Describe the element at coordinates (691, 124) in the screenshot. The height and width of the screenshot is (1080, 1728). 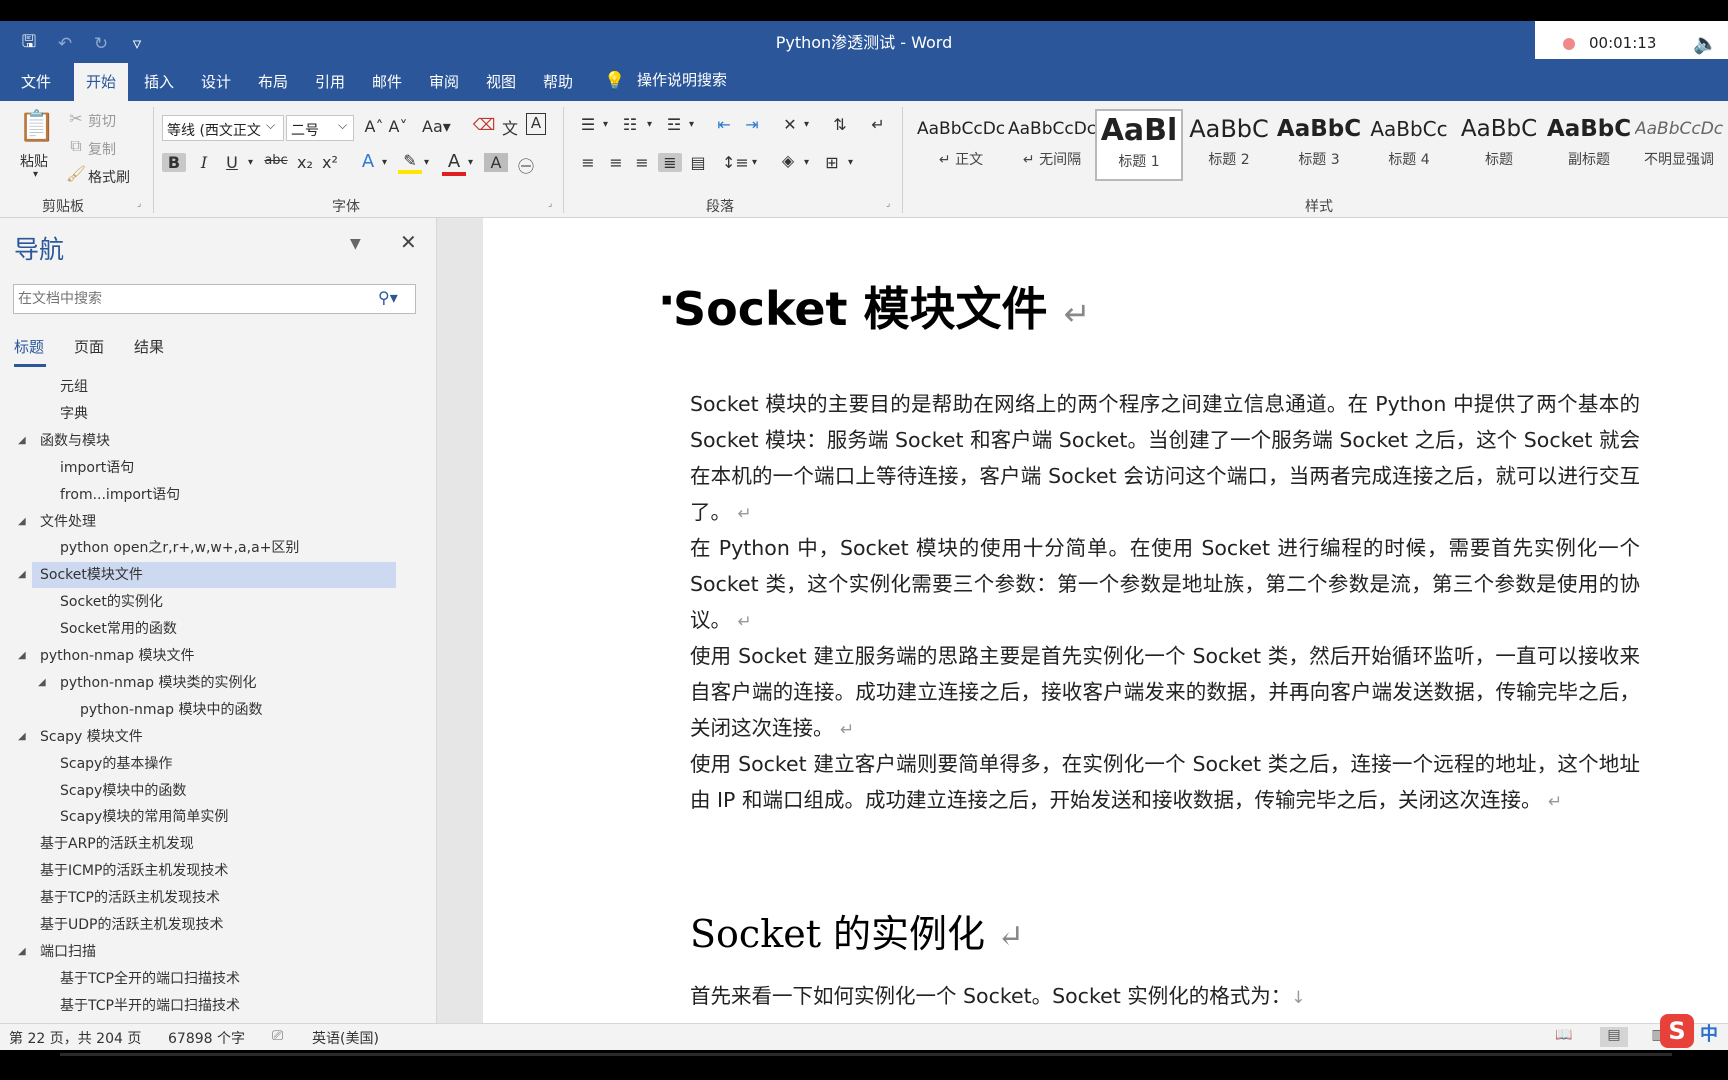
I see `multilevel-dropdown-icon: ▾` at that location.